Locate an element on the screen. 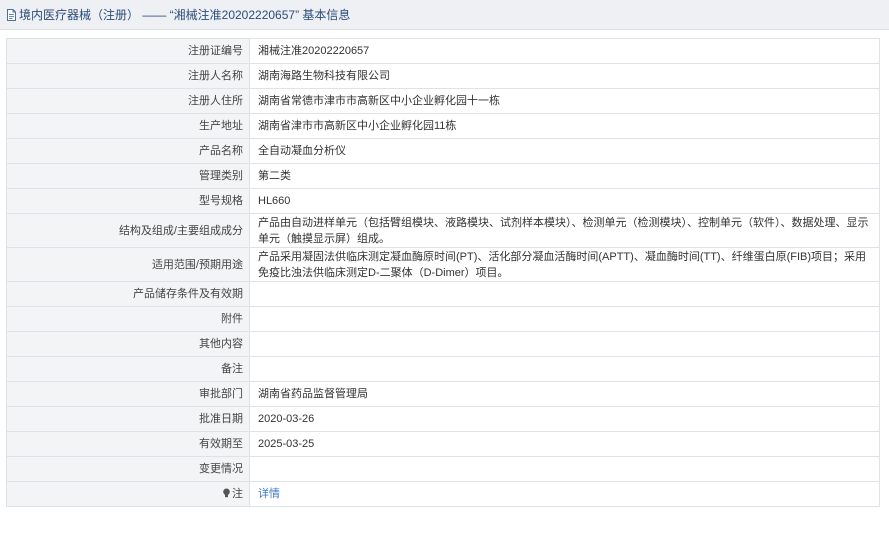 The image size is (889, 541). row-label: 审批部门 is located at coordinates (128, 394).